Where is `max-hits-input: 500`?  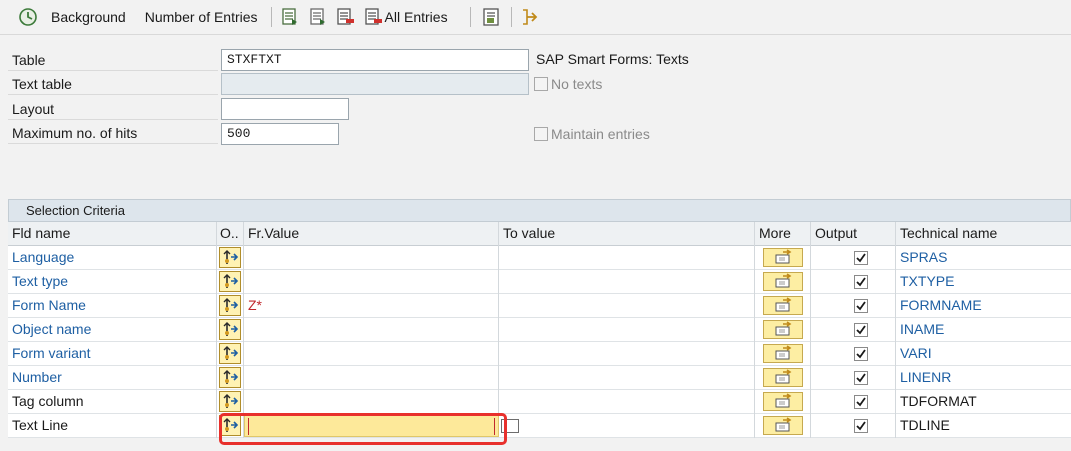 max-hits-input: 500 is located at coordinates (280, 134).